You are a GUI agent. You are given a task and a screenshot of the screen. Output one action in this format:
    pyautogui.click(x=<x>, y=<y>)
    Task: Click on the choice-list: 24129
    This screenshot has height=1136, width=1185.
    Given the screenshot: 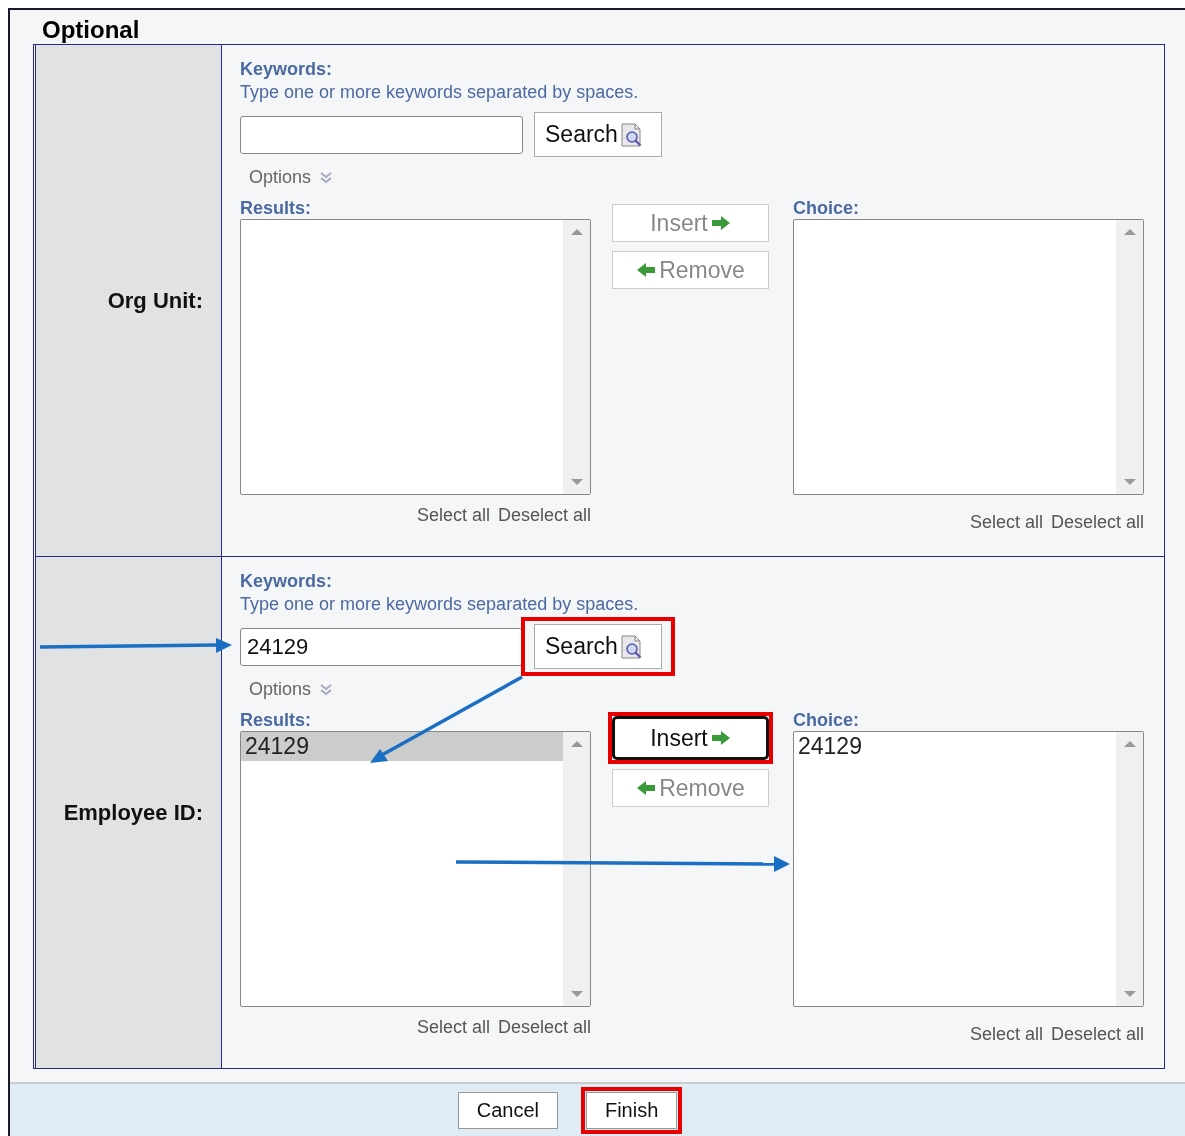 What is the action you would take?
    pyautogui.click(x=968, y=869)
    